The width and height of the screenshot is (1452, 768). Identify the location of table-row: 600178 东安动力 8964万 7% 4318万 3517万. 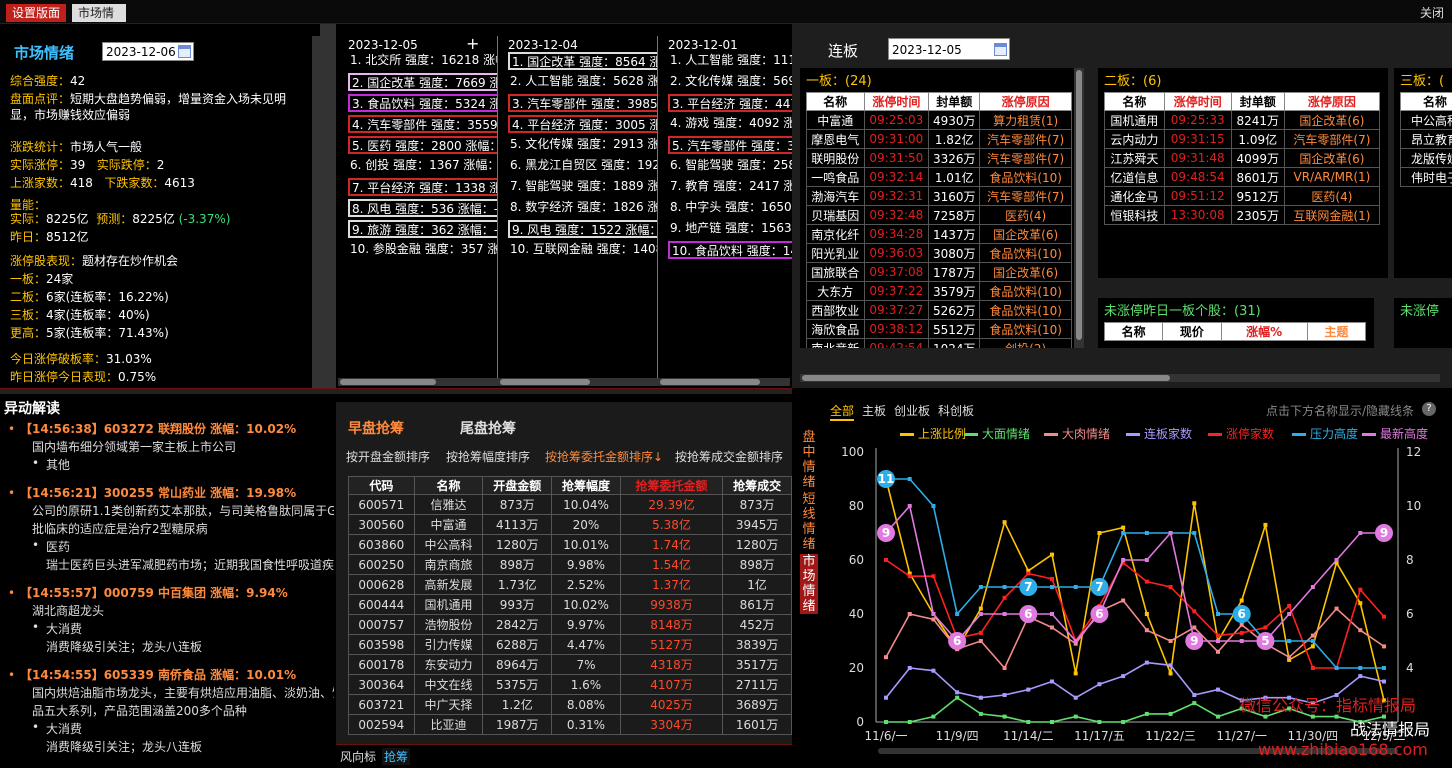
(570, 664).